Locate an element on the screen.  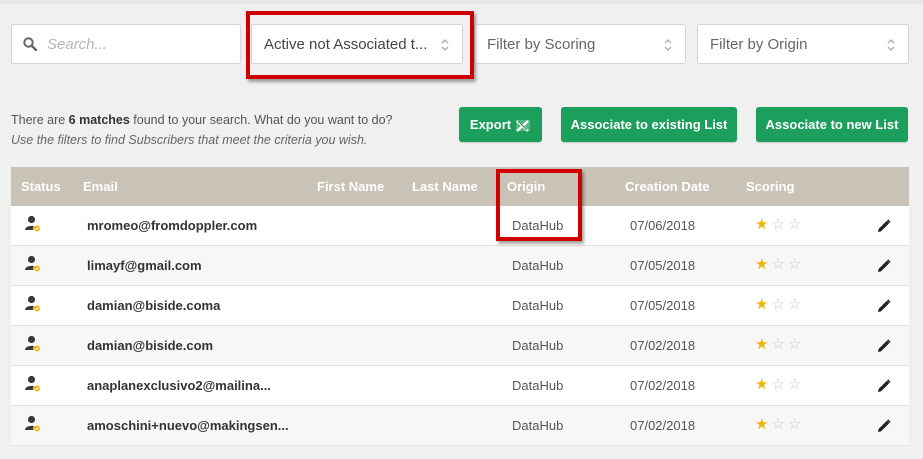
col-status: Status is located at coordinates (41, 186).